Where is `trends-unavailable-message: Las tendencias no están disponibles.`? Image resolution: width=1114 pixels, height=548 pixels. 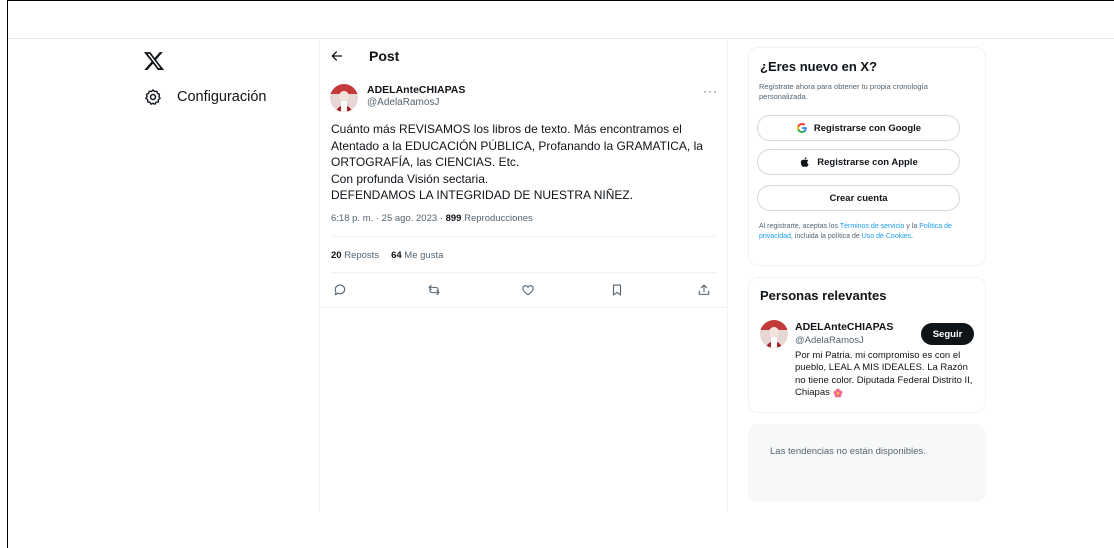 trends-unavailable-message: Las tendencias no están disponibles. is located at coordinates (848, 451).